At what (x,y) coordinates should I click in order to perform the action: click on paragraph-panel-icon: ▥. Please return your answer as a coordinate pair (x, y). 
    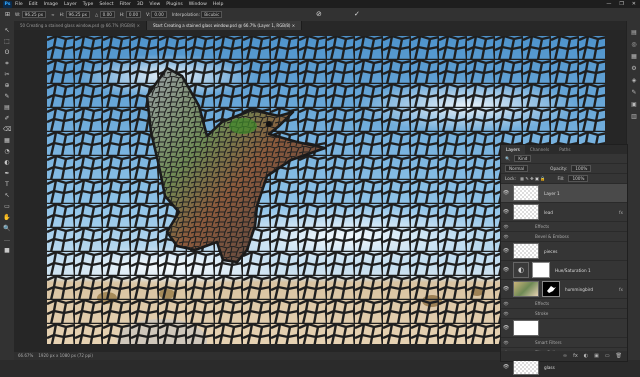
    Looking at the image, I should click on (634, 117).